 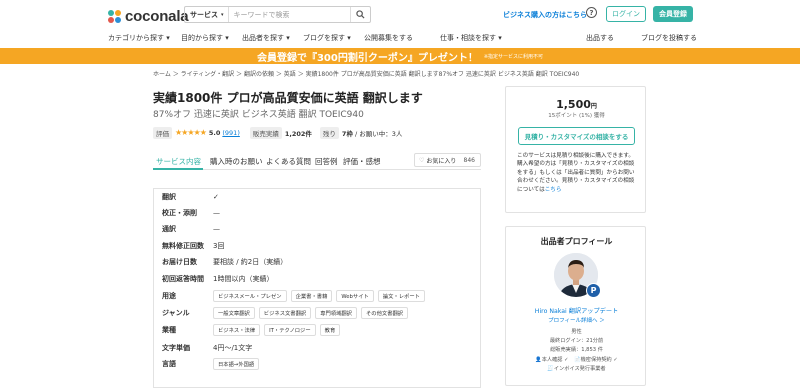 What do you see at coordinates (237, 330) in the screenshot?
I see `tag-chip: ビジネス・法律` at bounding box center [237, 330].